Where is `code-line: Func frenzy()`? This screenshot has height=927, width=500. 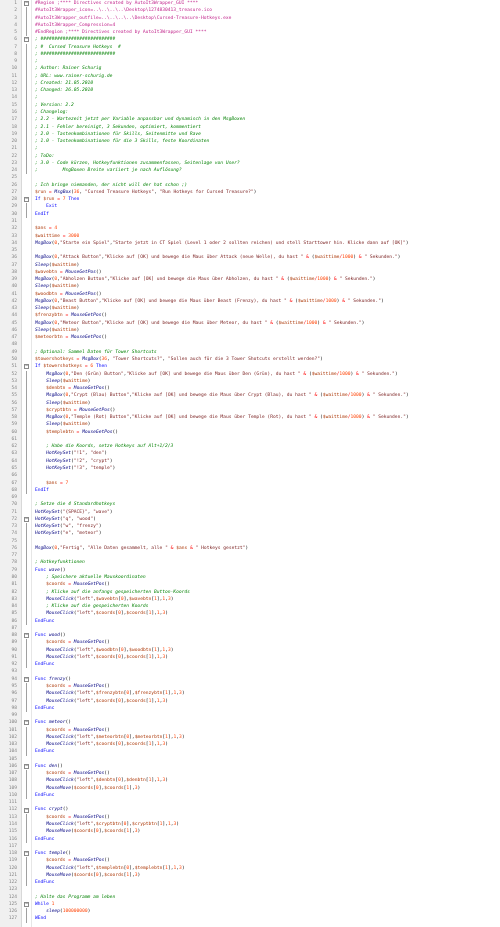 code-line: Func frenzy() is located at coordinates (266, 679).